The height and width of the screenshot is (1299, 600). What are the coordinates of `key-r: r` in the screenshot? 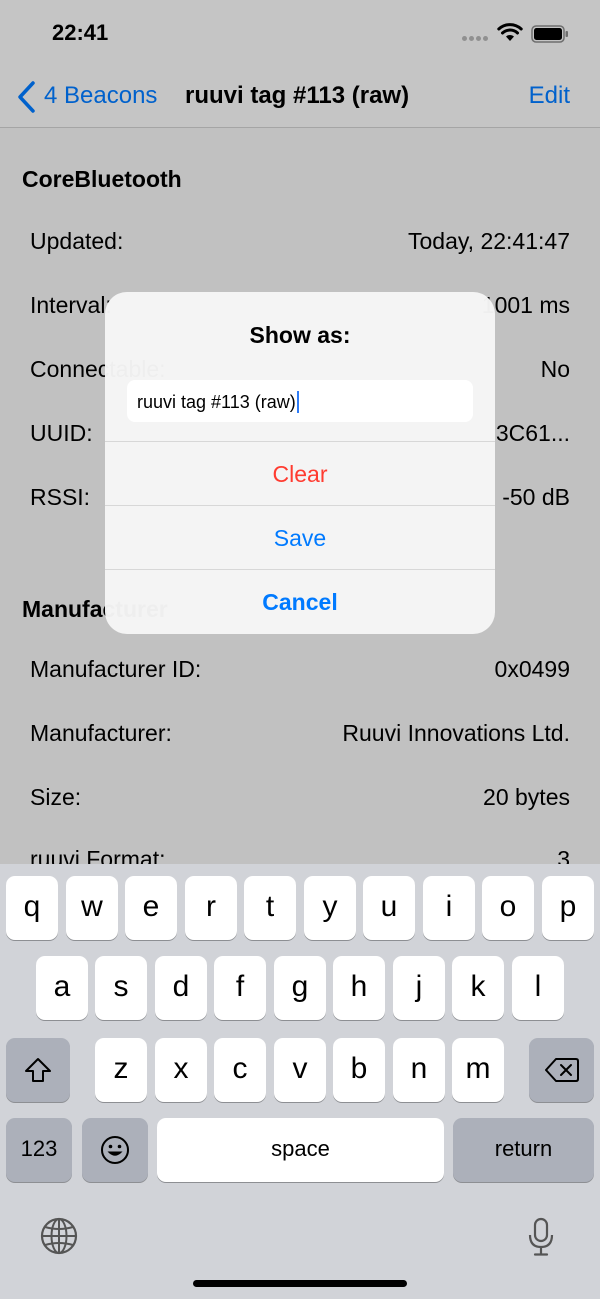 It's located at (211, 908).